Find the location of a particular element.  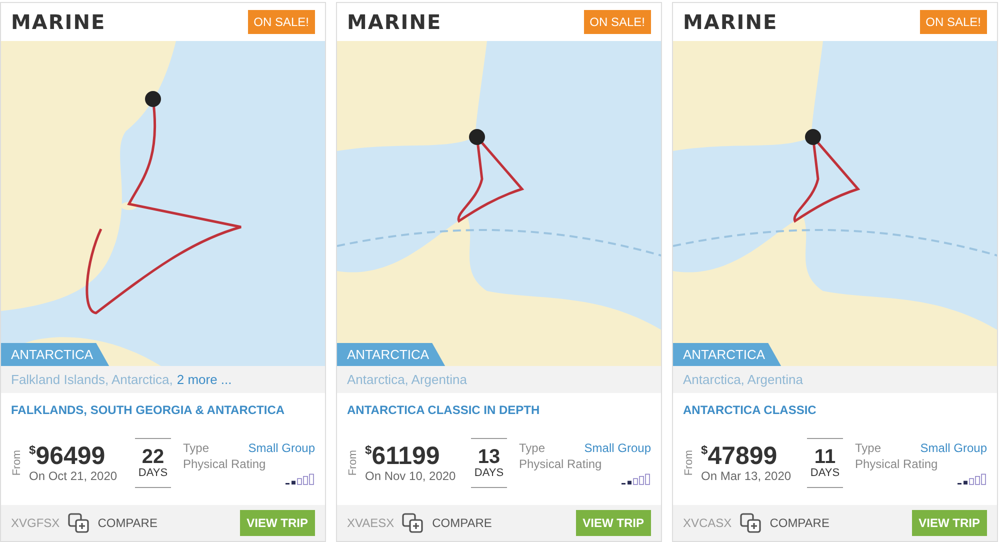

trip-title: ANTARCTICA CLASSIC is located at coordinates (835, 412).